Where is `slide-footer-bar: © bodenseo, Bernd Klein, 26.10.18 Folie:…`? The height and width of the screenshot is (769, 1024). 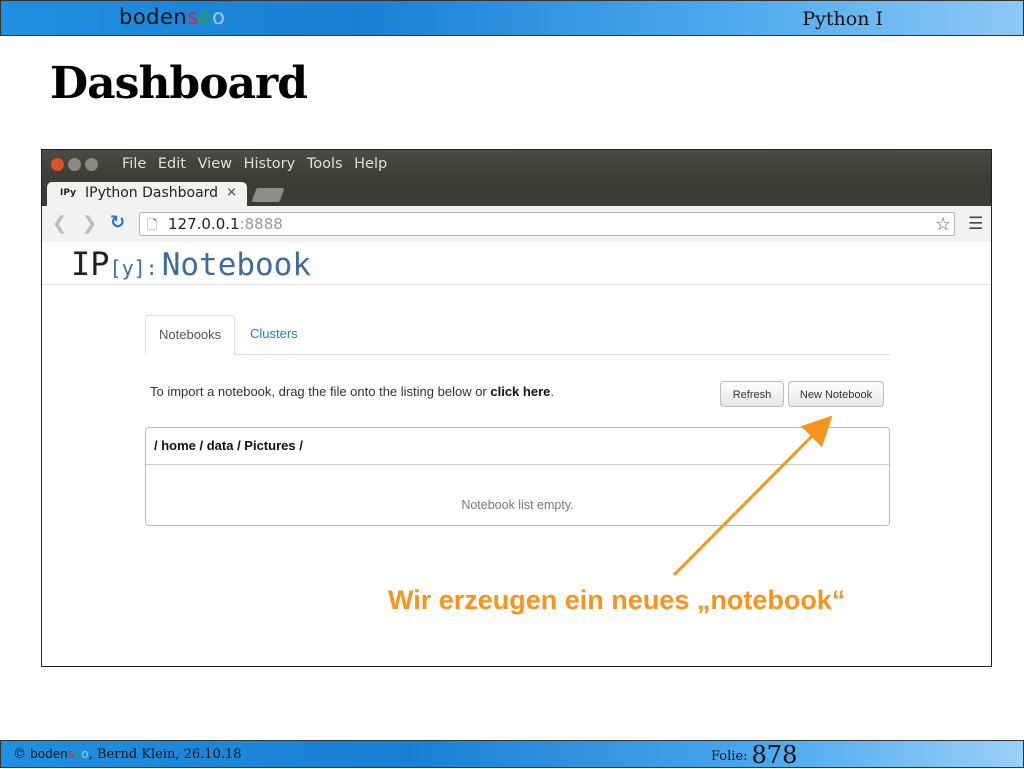 slide-footer-bar: © bodenseo, Bernd Klein, 26.10.18 Folie:… is located at coordinates (512, 754).